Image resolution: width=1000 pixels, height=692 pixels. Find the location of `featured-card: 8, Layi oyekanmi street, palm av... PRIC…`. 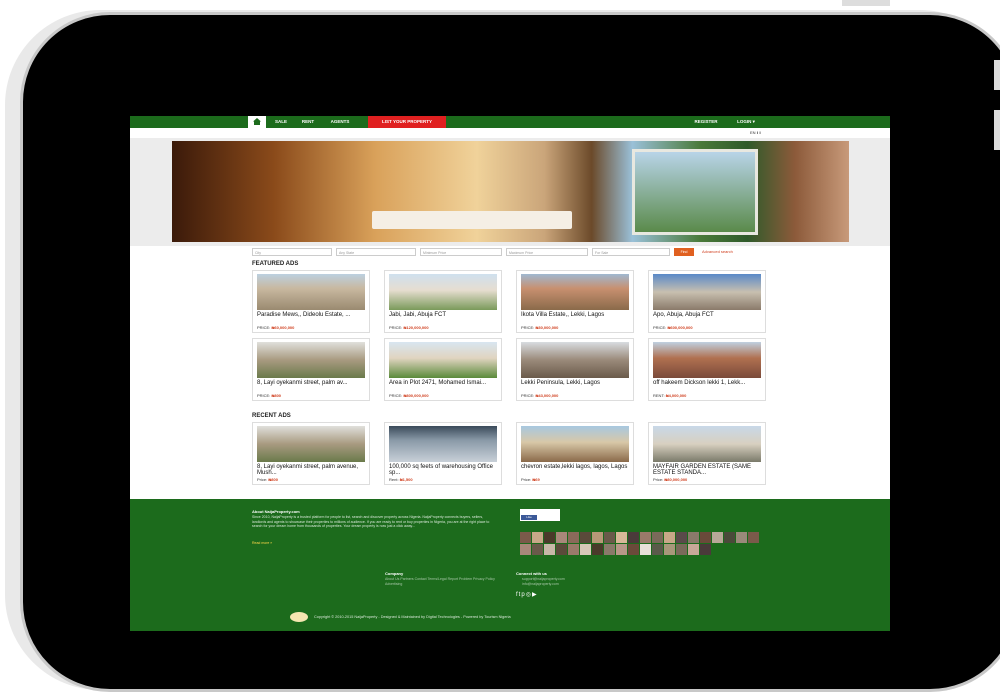

featured-card: 8, Layi oyekanmi street, palm av... PRIC… is located at coordinates (311, 369).